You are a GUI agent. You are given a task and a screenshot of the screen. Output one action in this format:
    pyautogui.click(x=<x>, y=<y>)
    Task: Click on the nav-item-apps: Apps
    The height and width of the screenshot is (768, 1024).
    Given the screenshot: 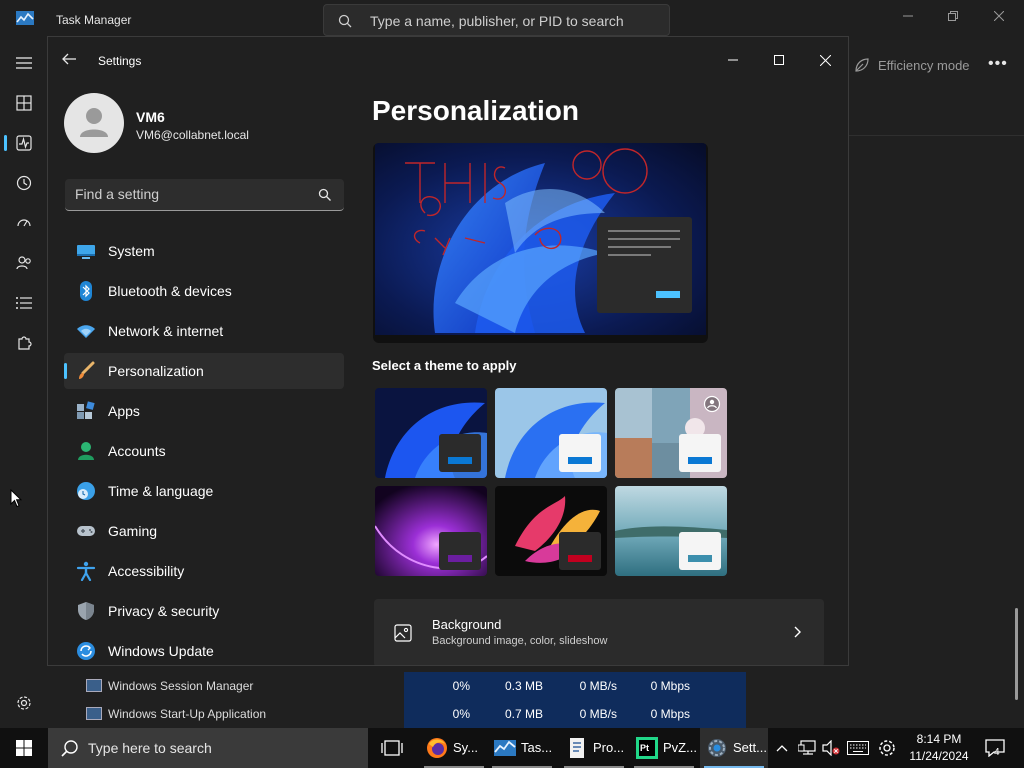 What is the action you would take?
    pyautogui.click(x=204, y=411)
    